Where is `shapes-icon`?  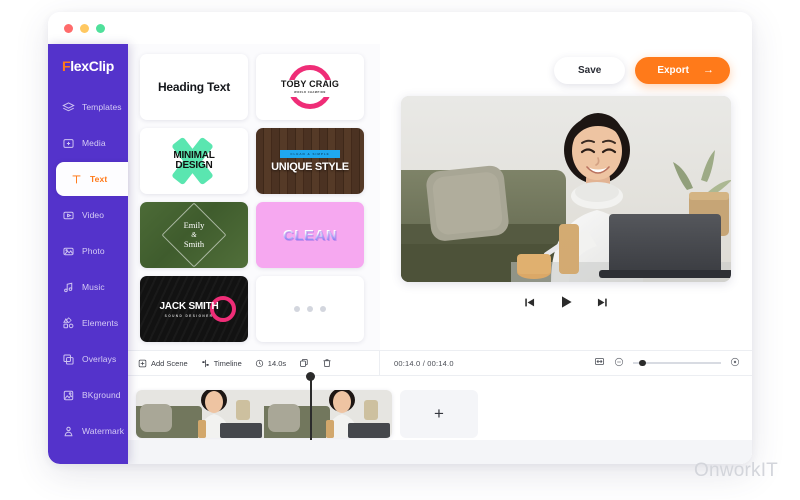
shapes-icon is located at coordinates (68, 323).